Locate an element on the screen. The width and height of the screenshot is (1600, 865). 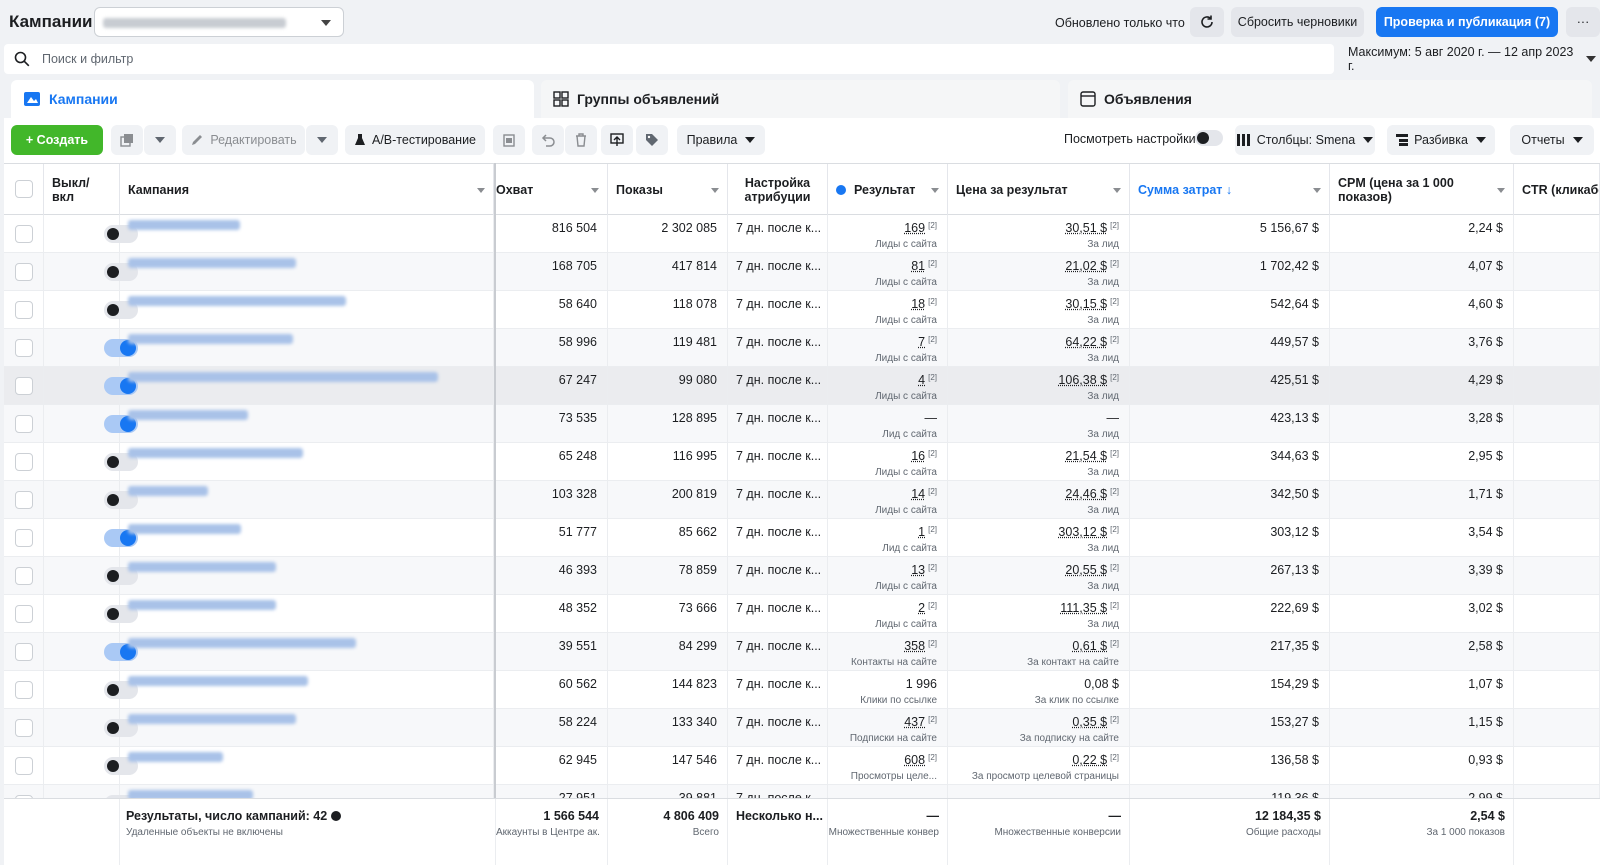
result-value: 169 is located at coordinates (914, 228).